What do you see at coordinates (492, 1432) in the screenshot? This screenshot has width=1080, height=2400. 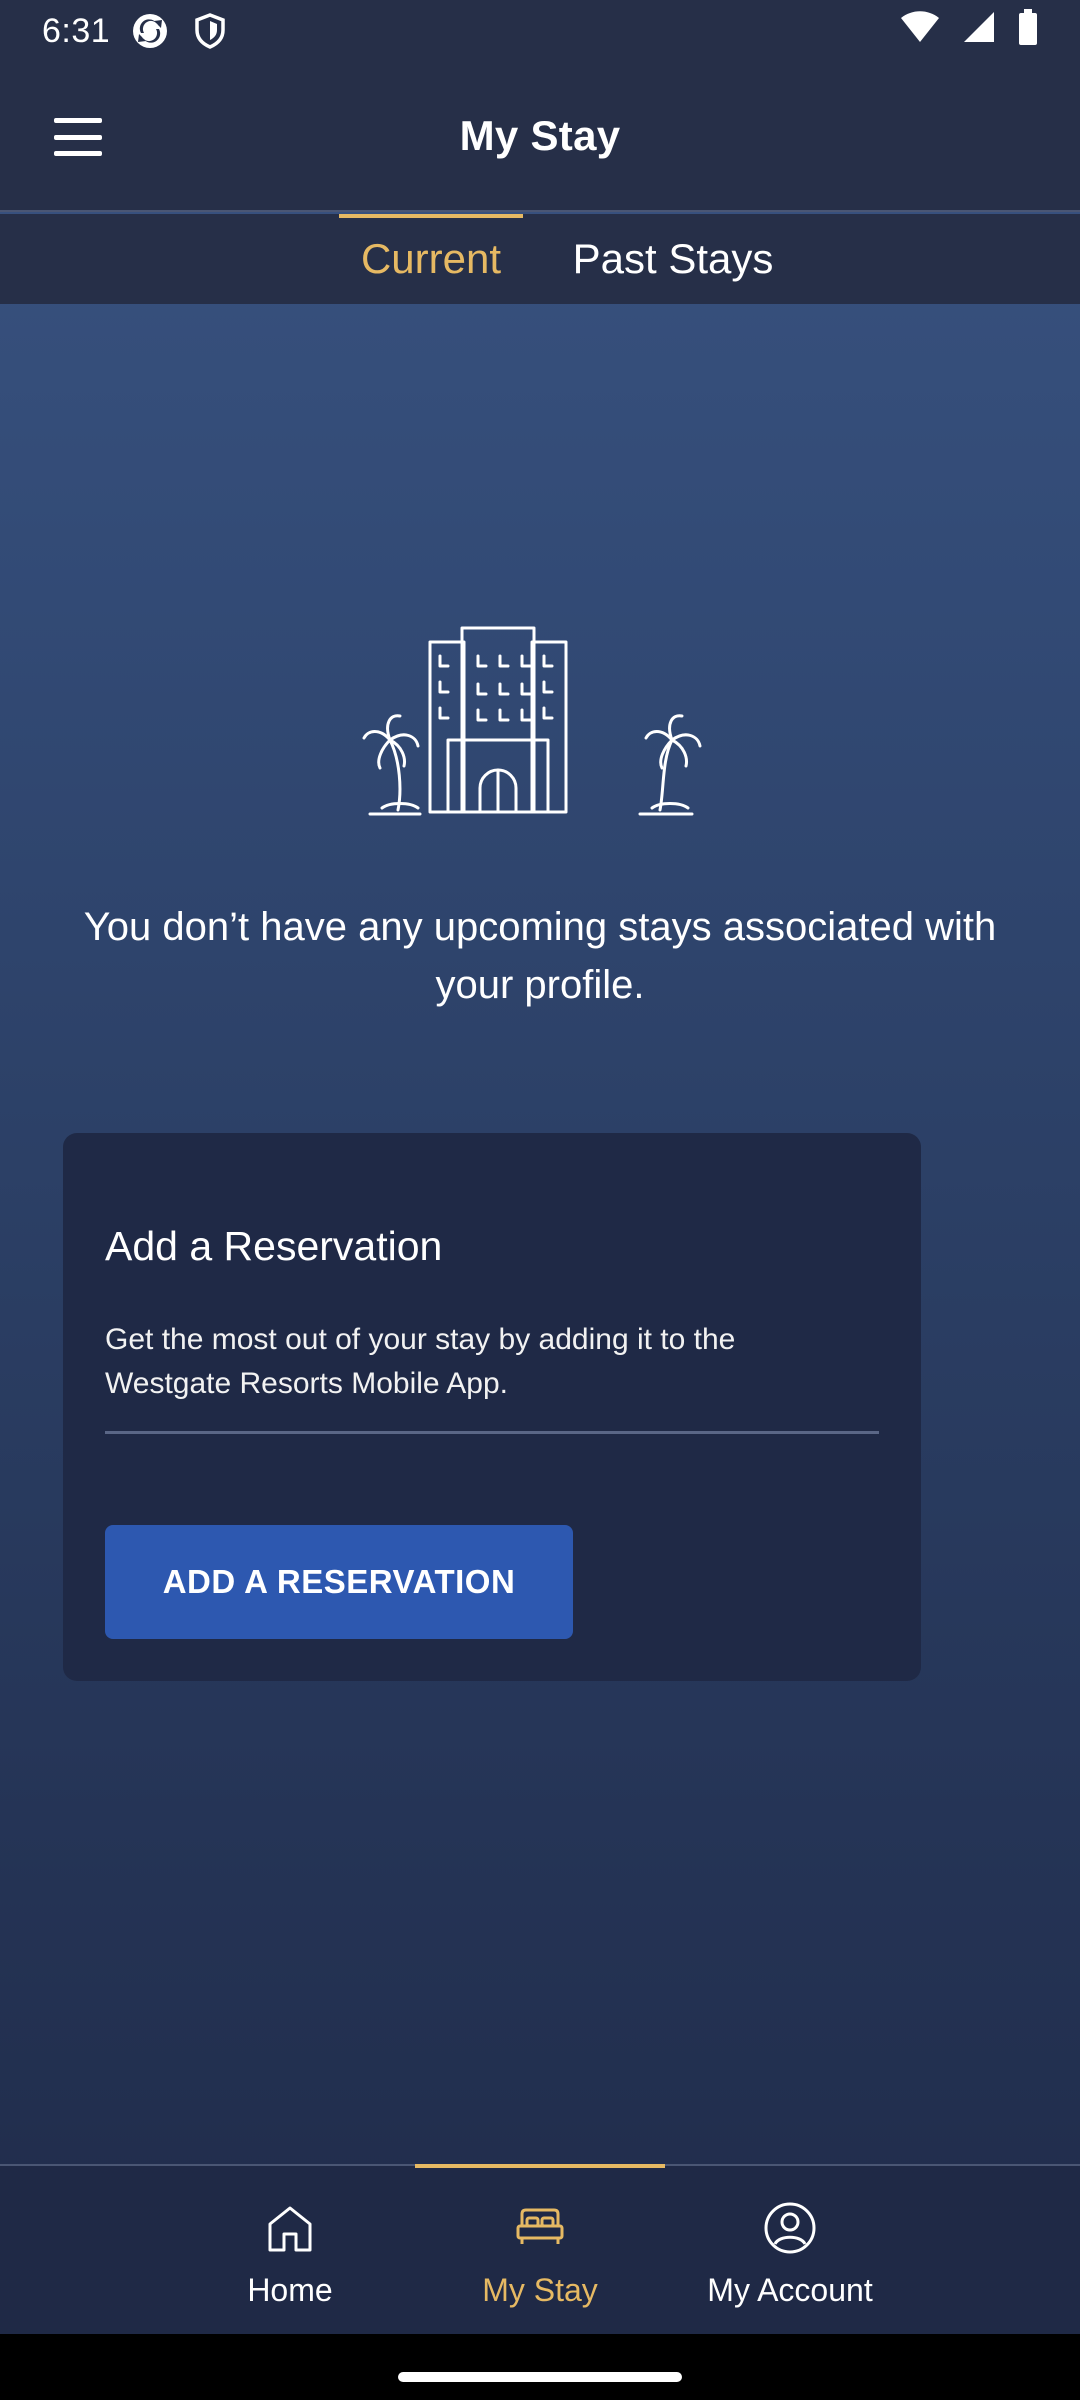 I see `card-divider` at bounding box center [492, 1432].